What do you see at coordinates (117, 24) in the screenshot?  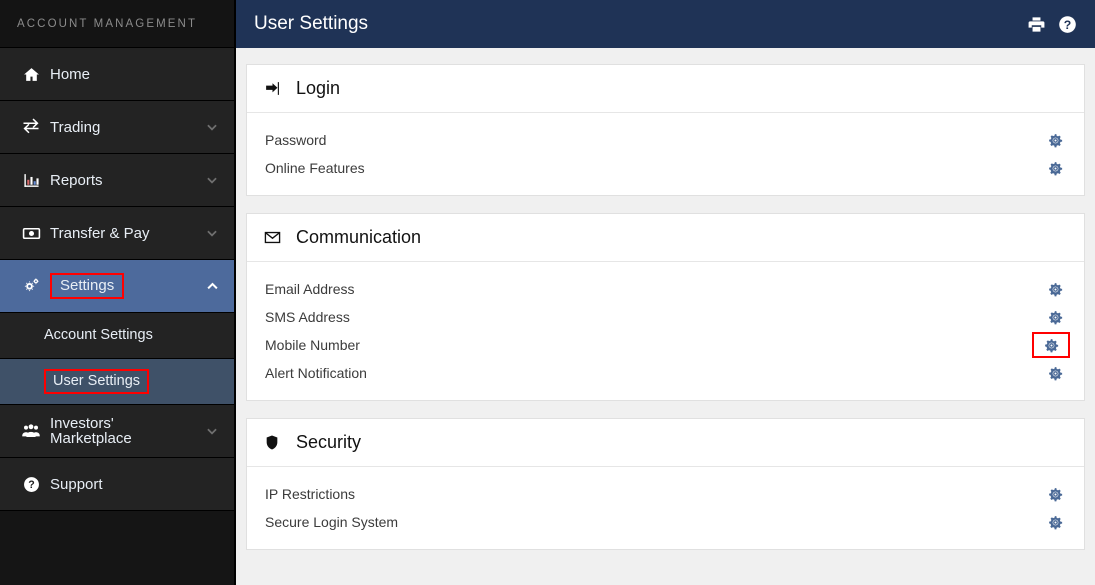 I see `sidebar-brand: ACCOUNT MANAGEMENT` at bounding box center [117, 24].